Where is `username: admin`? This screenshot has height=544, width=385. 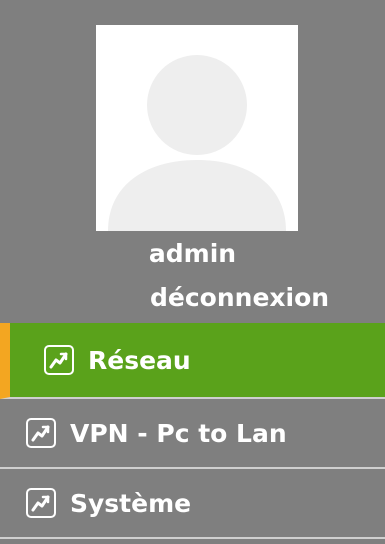
username: admin is located at coordinates (192, 253).